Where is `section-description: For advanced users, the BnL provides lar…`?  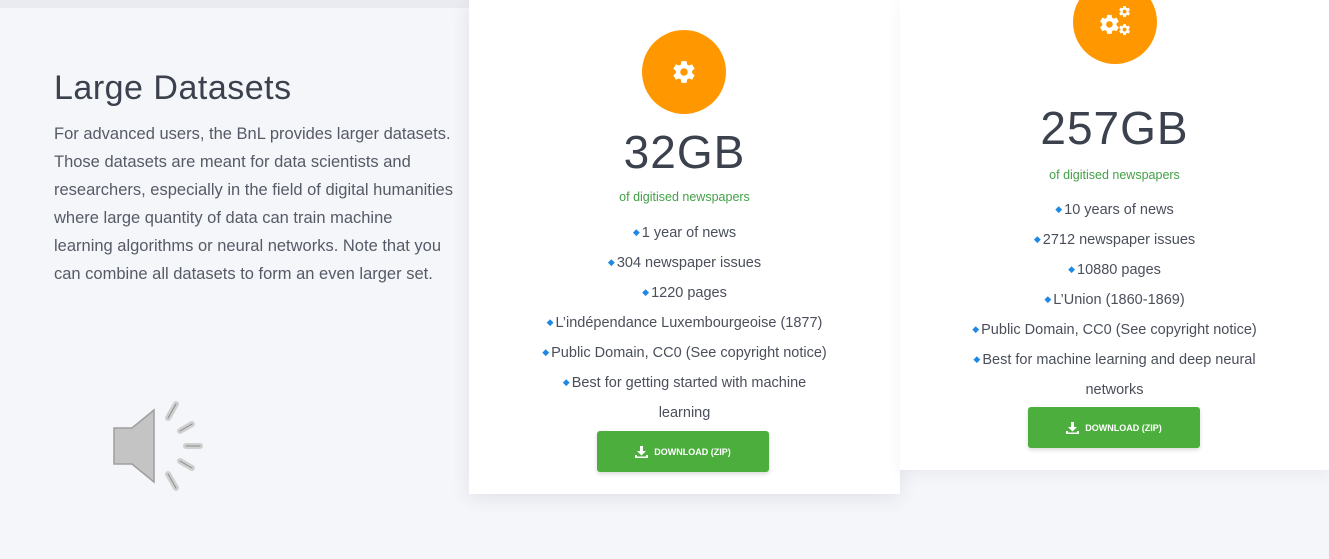 section-description: For advanced users, the BnL provides lar… is located at coordinates (253, 204).